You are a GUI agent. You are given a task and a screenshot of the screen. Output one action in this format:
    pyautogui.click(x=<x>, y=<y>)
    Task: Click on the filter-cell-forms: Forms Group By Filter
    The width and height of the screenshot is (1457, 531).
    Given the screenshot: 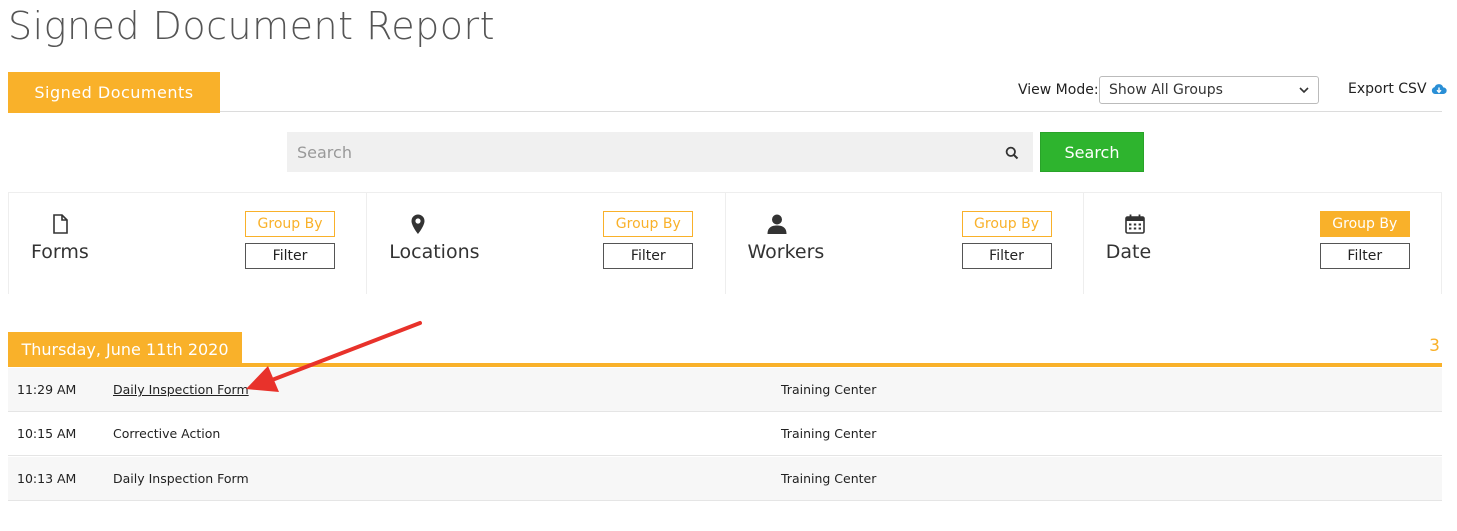 What is the action you would take?
    pyautogui.click(x=188, y=243)
    